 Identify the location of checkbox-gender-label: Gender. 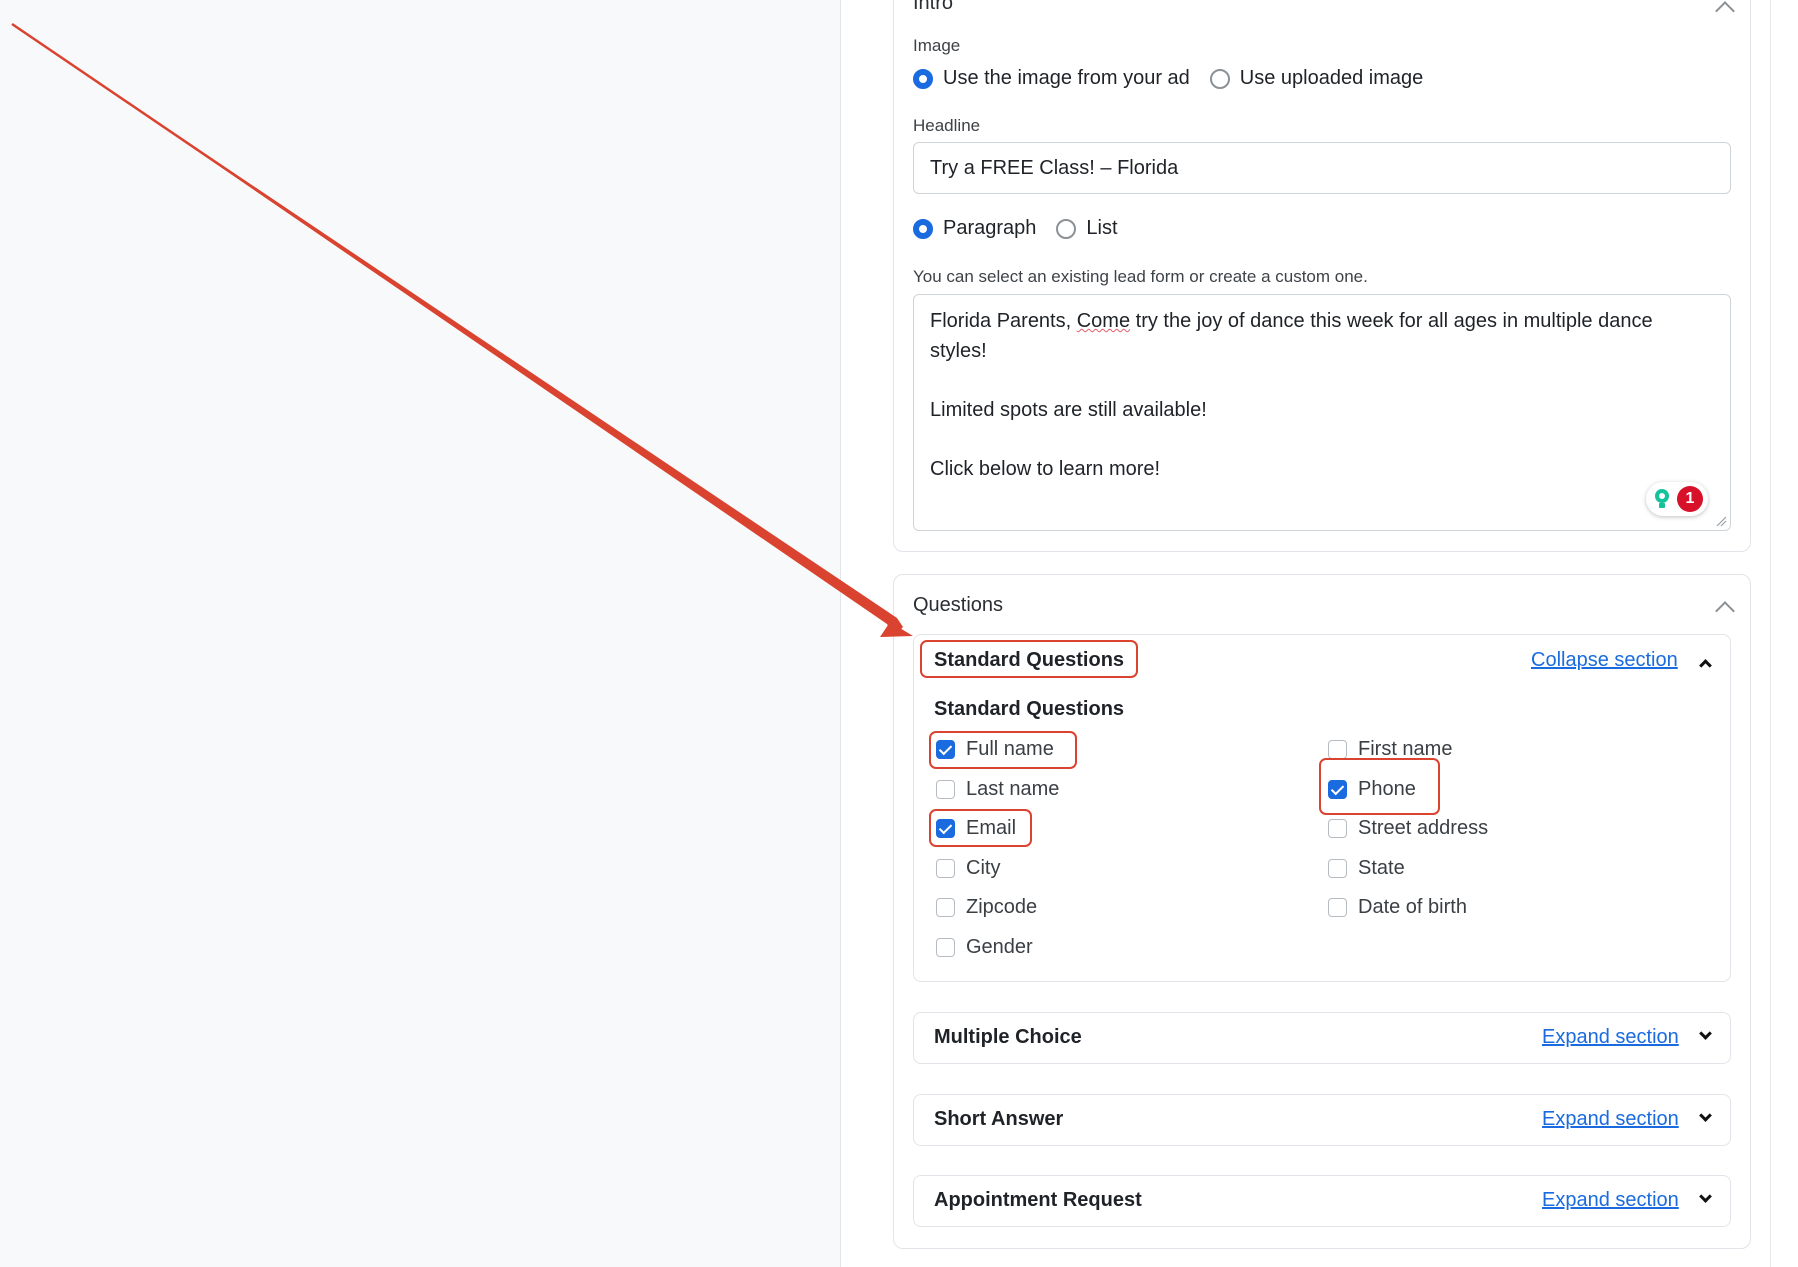
(999, 947).